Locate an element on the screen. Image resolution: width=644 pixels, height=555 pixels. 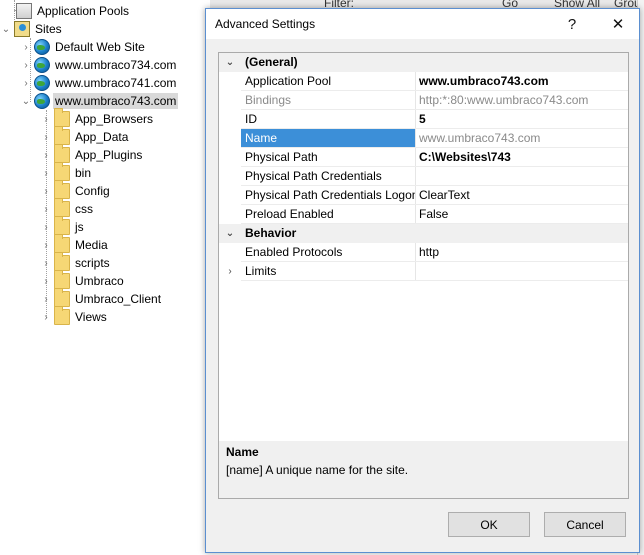
property-row-application-pool: Application Pool www.umbraco743.com is located at coordinates (423, 81).